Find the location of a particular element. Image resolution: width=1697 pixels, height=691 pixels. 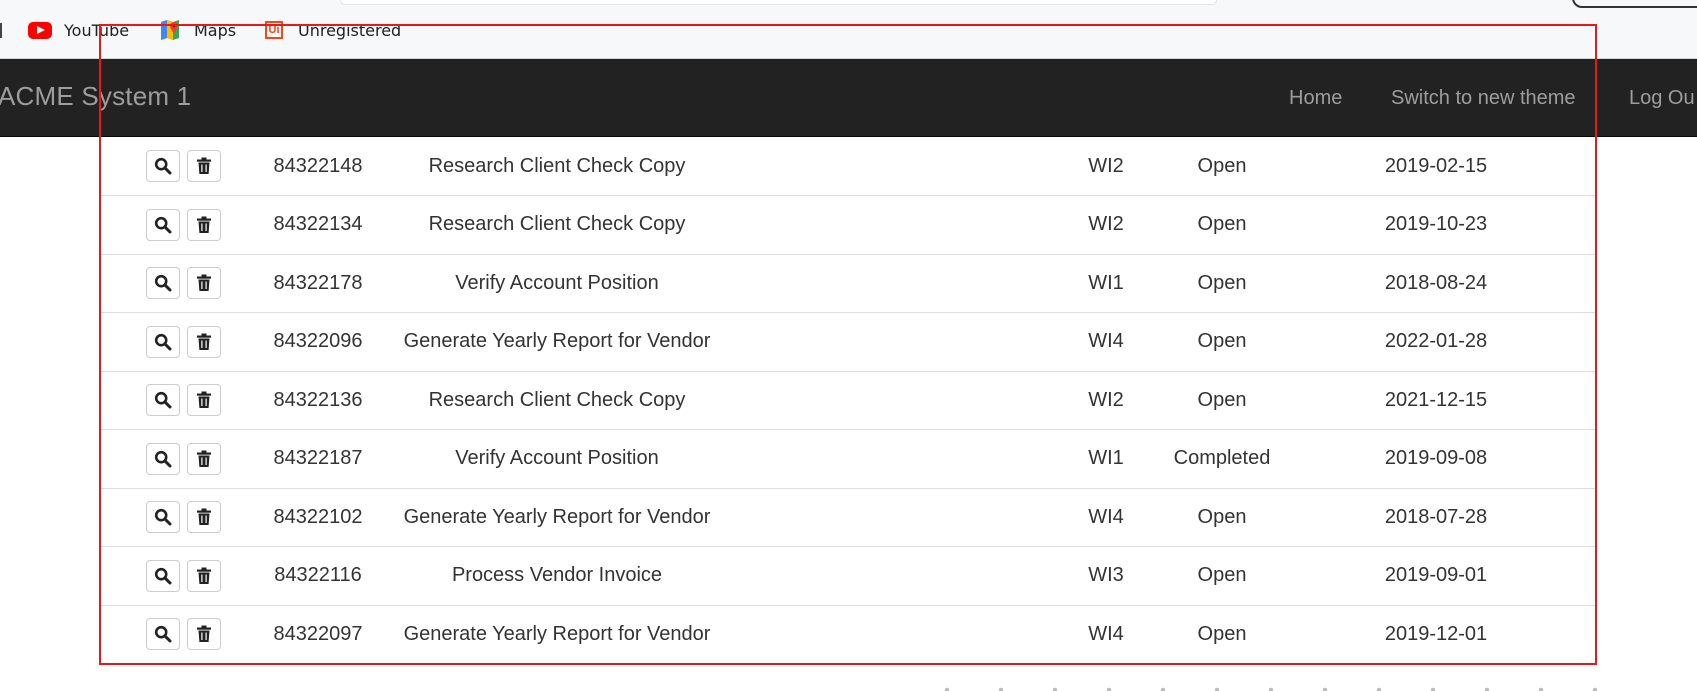

cell-date: 2019-09-08 is located at coordinates (1436, 458).